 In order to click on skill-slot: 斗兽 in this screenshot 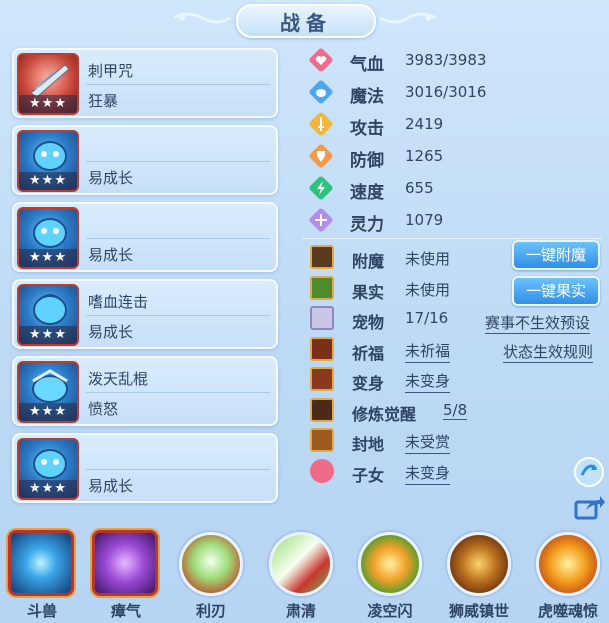, I will do `click(42, 576)`.